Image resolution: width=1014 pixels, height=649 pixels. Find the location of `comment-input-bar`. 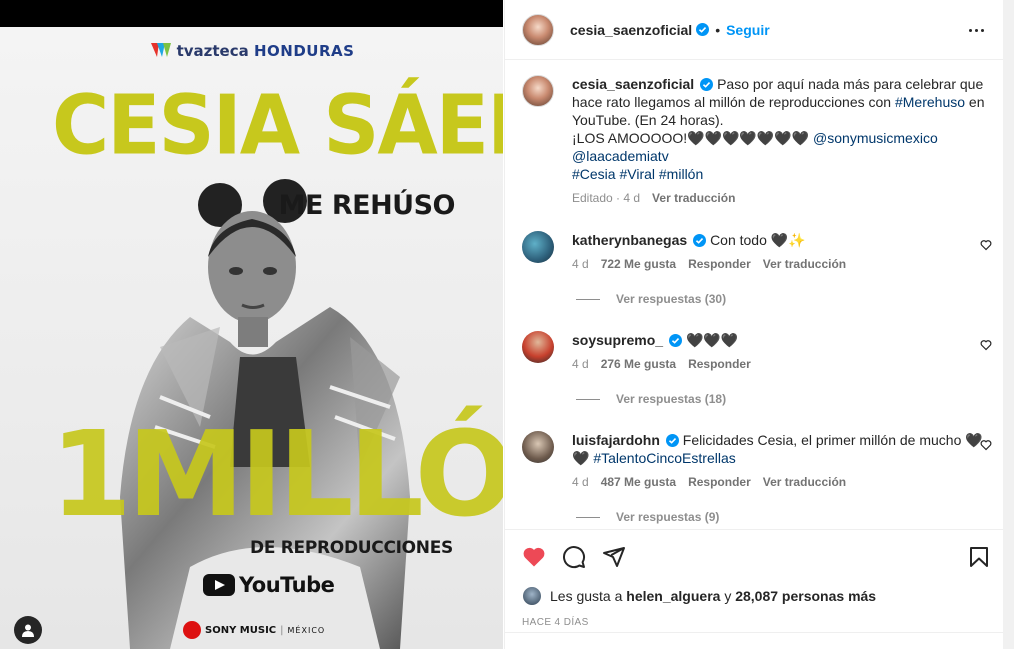

comment-input-bar is located at coordinates (754, 640).